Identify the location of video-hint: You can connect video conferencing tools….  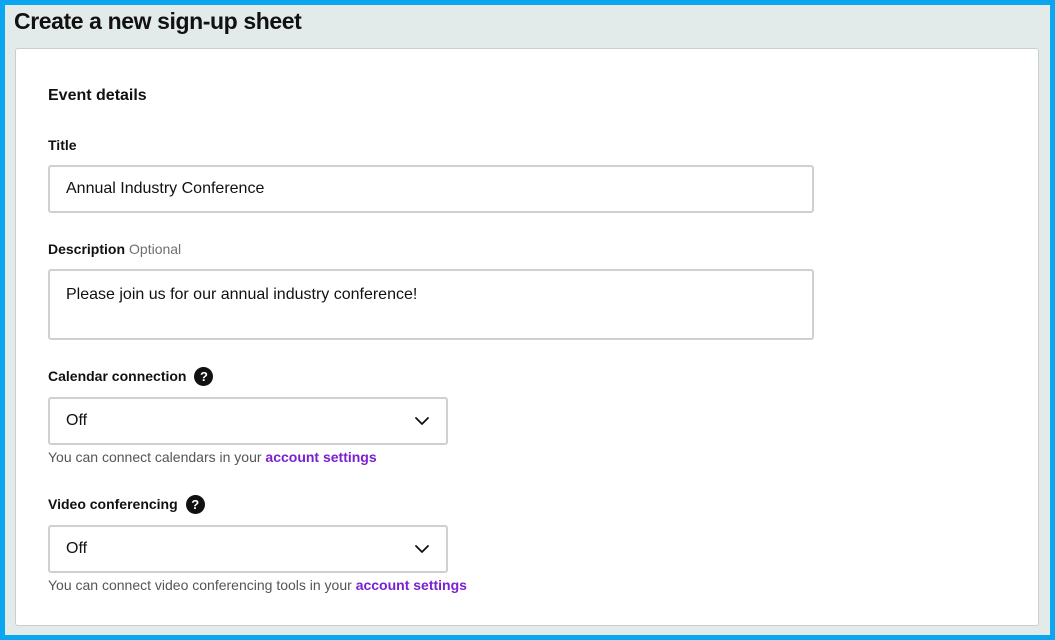
(257, 585).